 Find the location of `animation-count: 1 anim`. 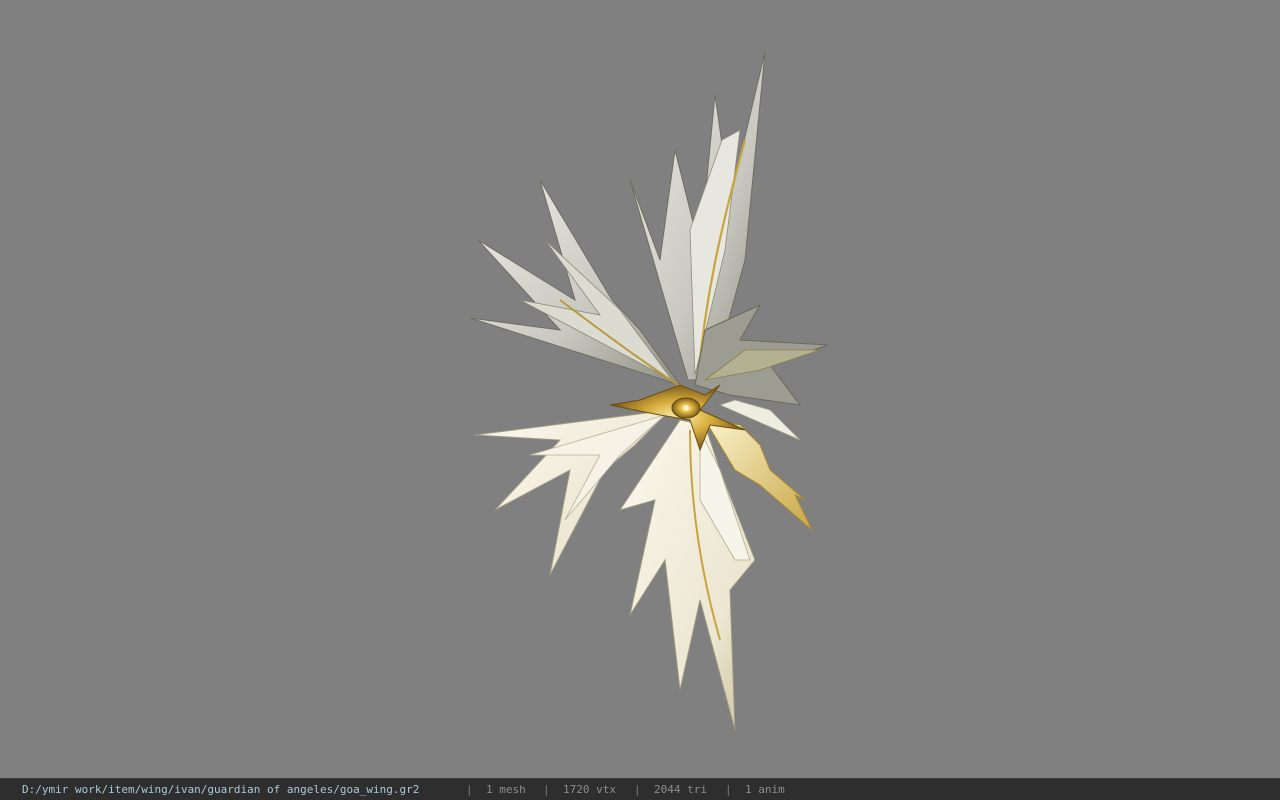

animation-count: 1 anim is located at coordinates (765, 789).